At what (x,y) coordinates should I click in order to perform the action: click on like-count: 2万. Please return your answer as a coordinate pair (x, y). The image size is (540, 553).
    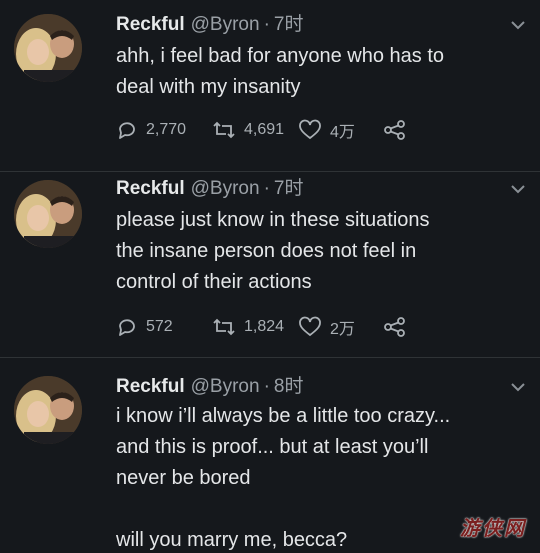
    Looking at the image, I should click on (342, 329).